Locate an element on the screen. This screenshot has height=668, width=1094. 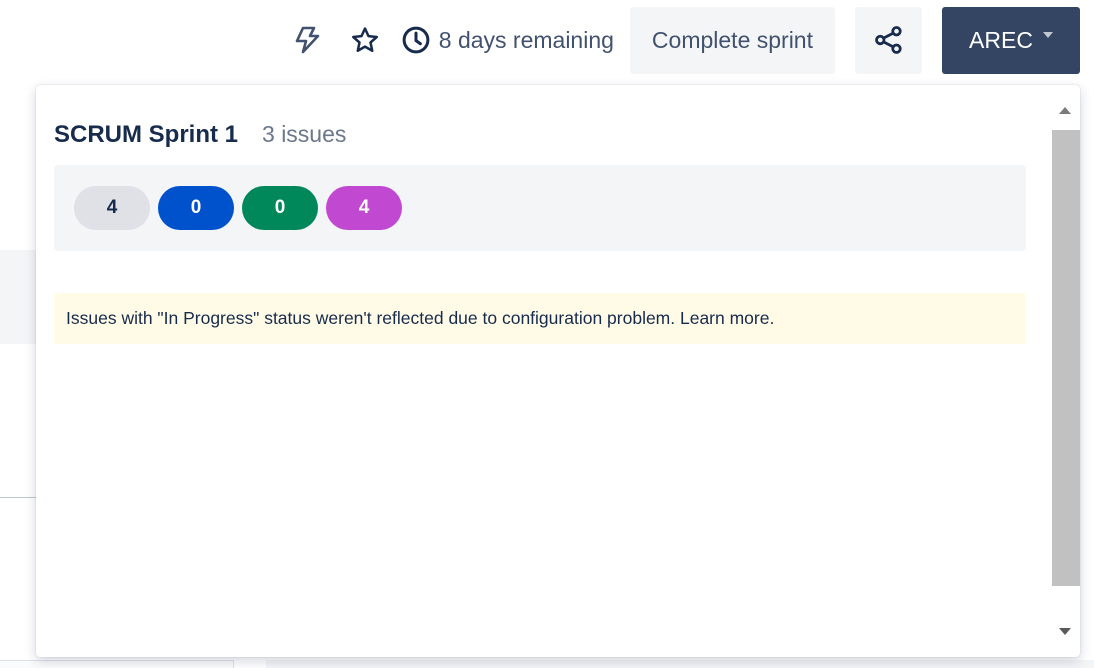
issue-count: 3 issues is located at coordinates (304, 134).